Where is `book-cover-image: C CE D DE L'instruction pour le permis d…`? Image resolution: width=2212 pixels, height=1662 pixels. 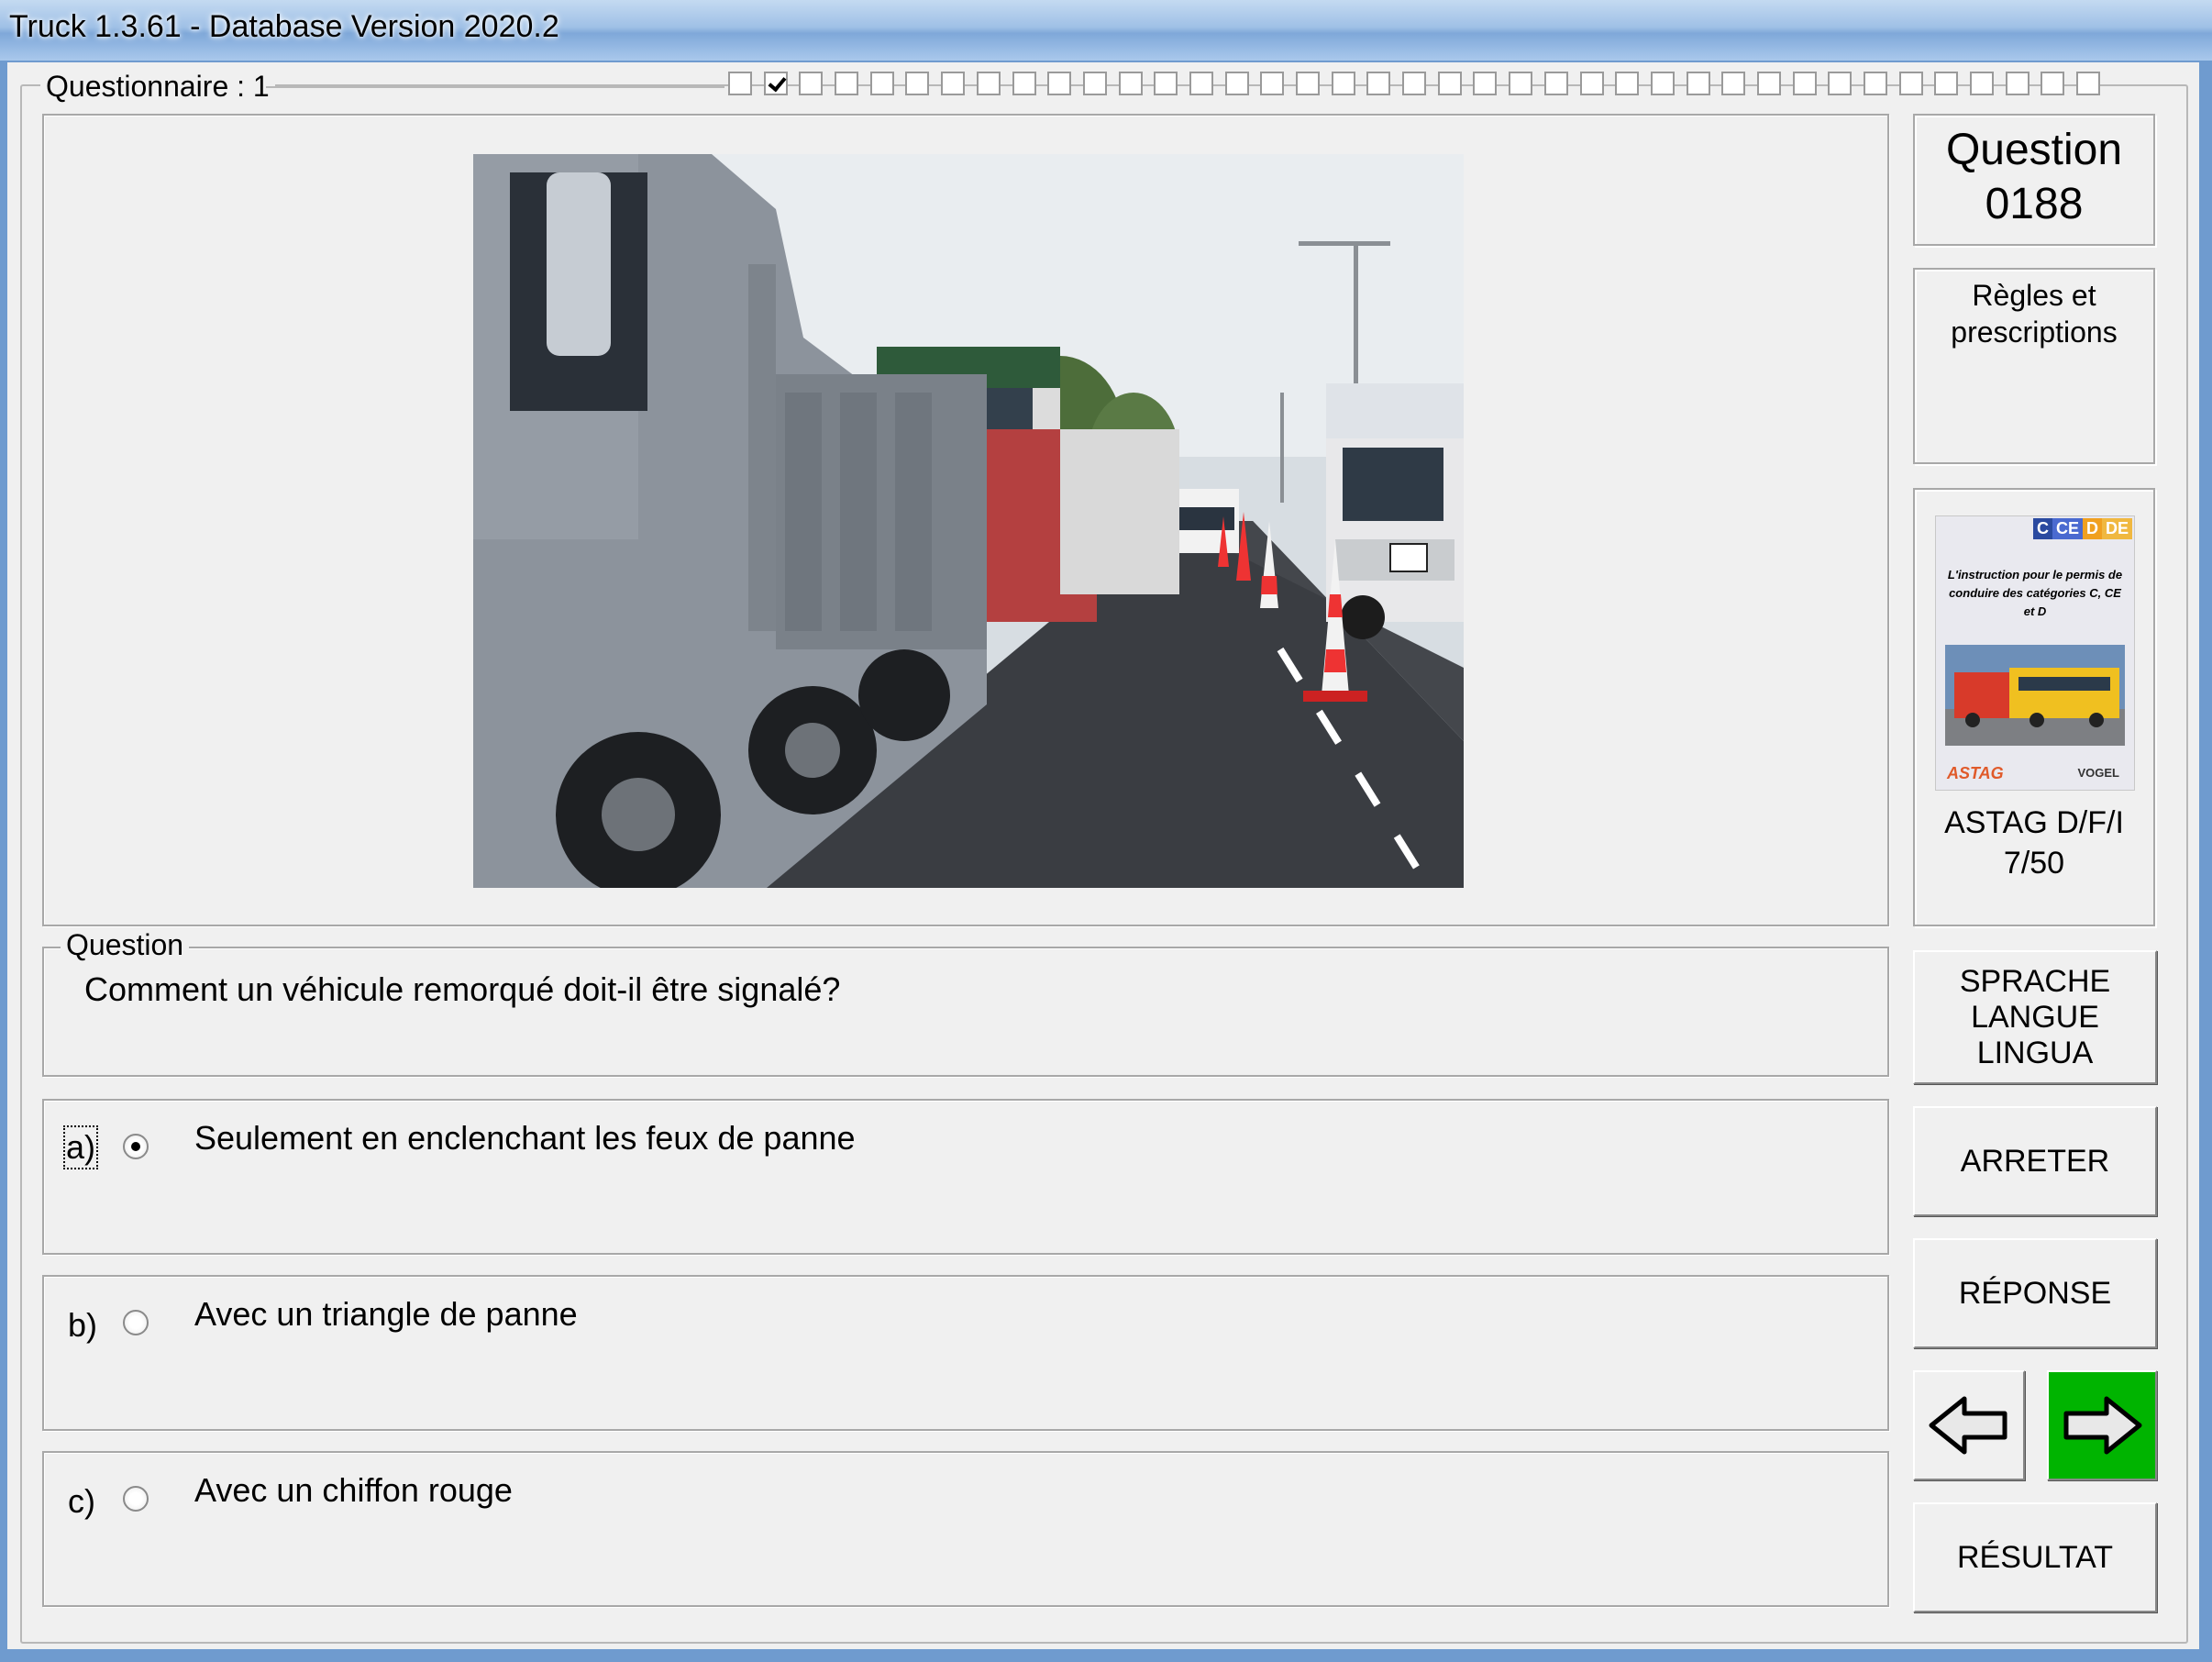
book-cover-image: C CE D DE L'instruction pour le permis d… is located at coordinates (2035, 653).